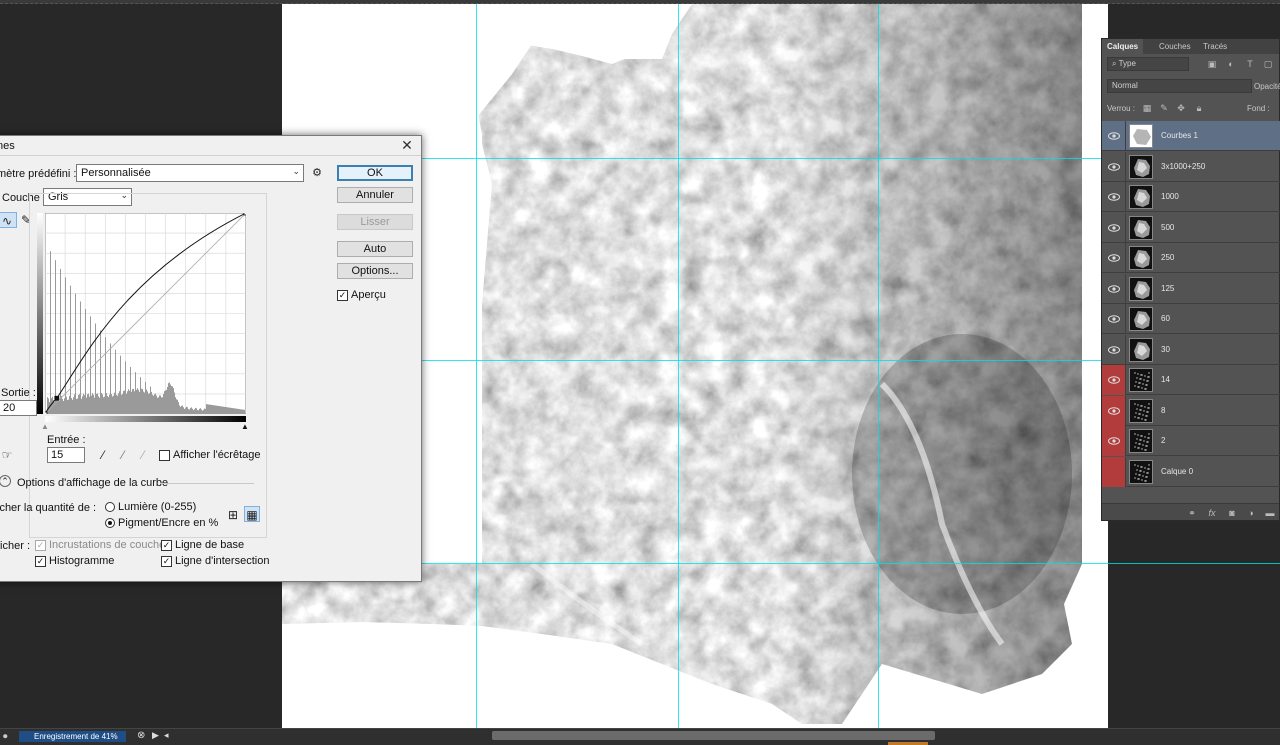 This screenshot has height=745, width=1280. What do you see at coordinates (1191, 441) in the screenshot?
I see `layer-row: 2` at bounding box center [1191, 441].